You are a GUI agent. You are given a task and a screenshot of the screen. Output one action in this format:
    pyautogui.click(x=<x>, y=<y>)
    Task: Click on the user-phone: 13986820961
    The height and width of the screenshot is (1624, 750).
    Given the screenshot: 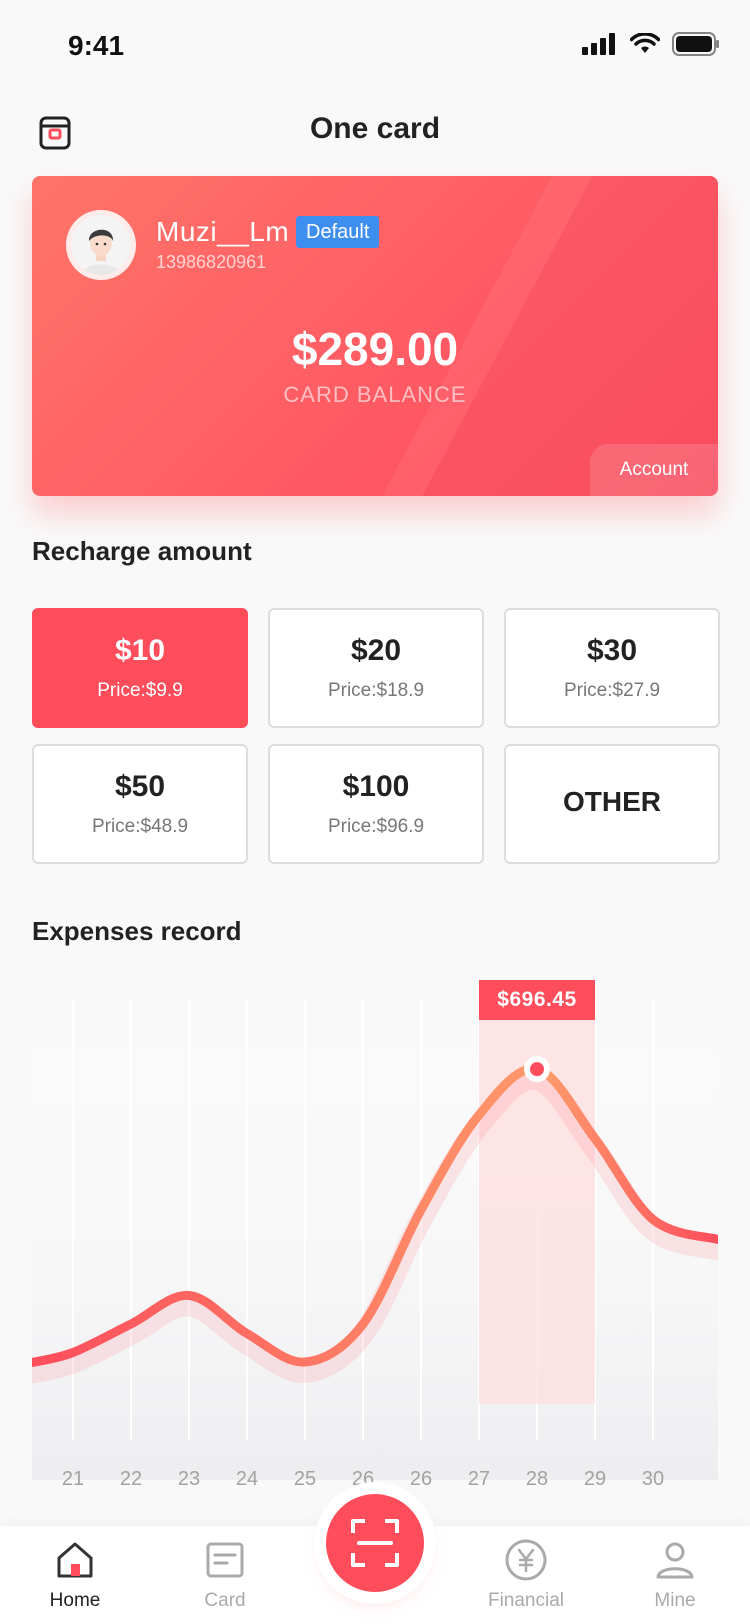 What is the action you would take?
    pyautogui.click(x=211, y=262)
    